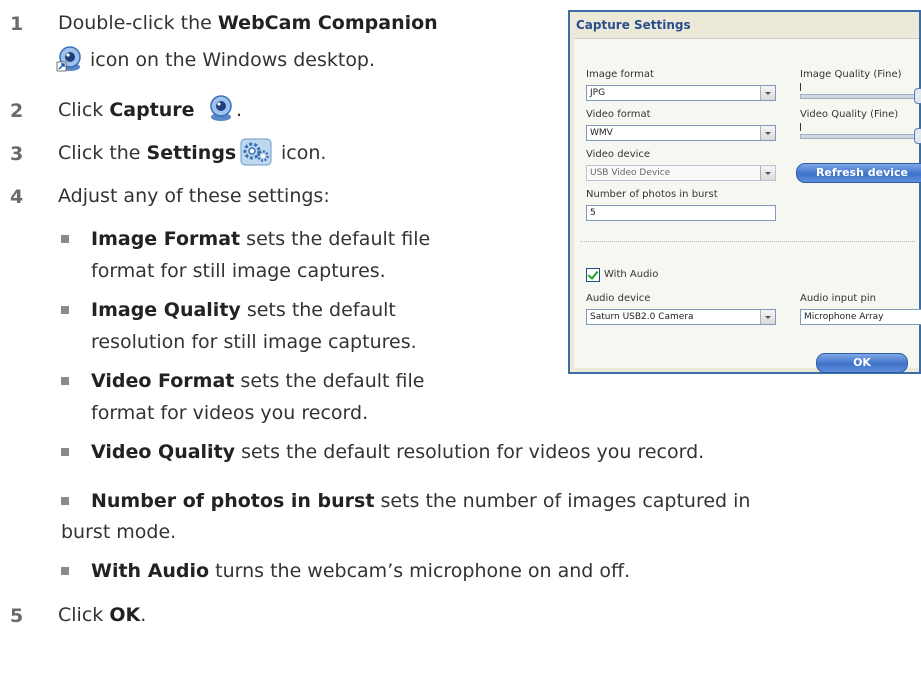 This screenshot has height=687, width=921. I want to click on dialog-title: Capture Settings, so click(744, 24).